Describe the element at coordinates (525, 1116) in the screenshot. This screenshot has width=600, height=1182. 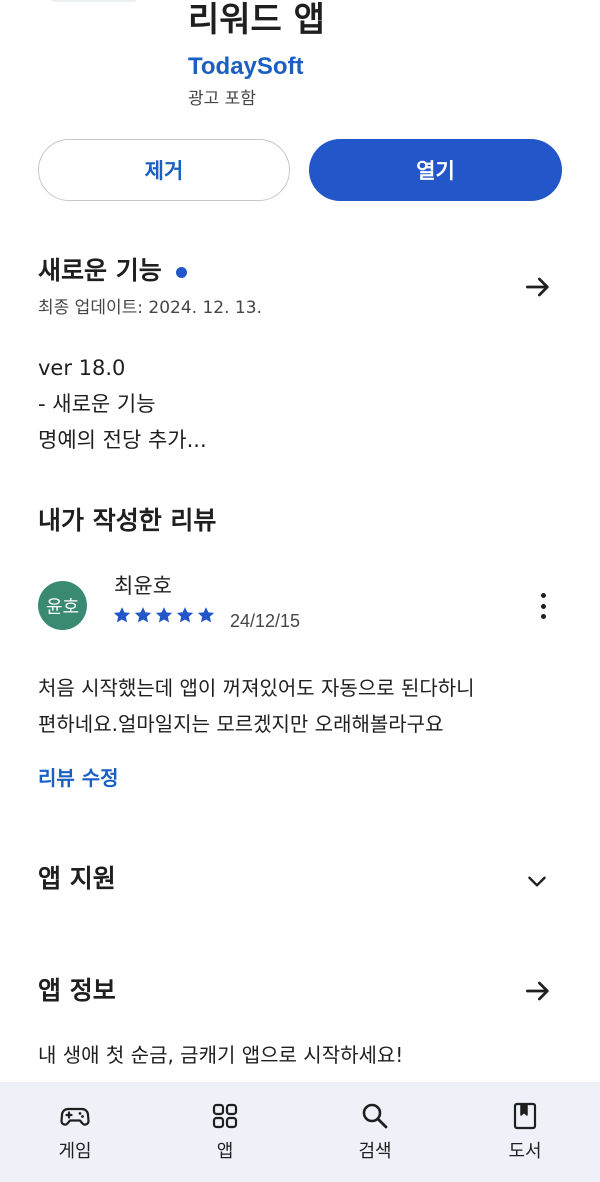
I see `book-icon` at that location.